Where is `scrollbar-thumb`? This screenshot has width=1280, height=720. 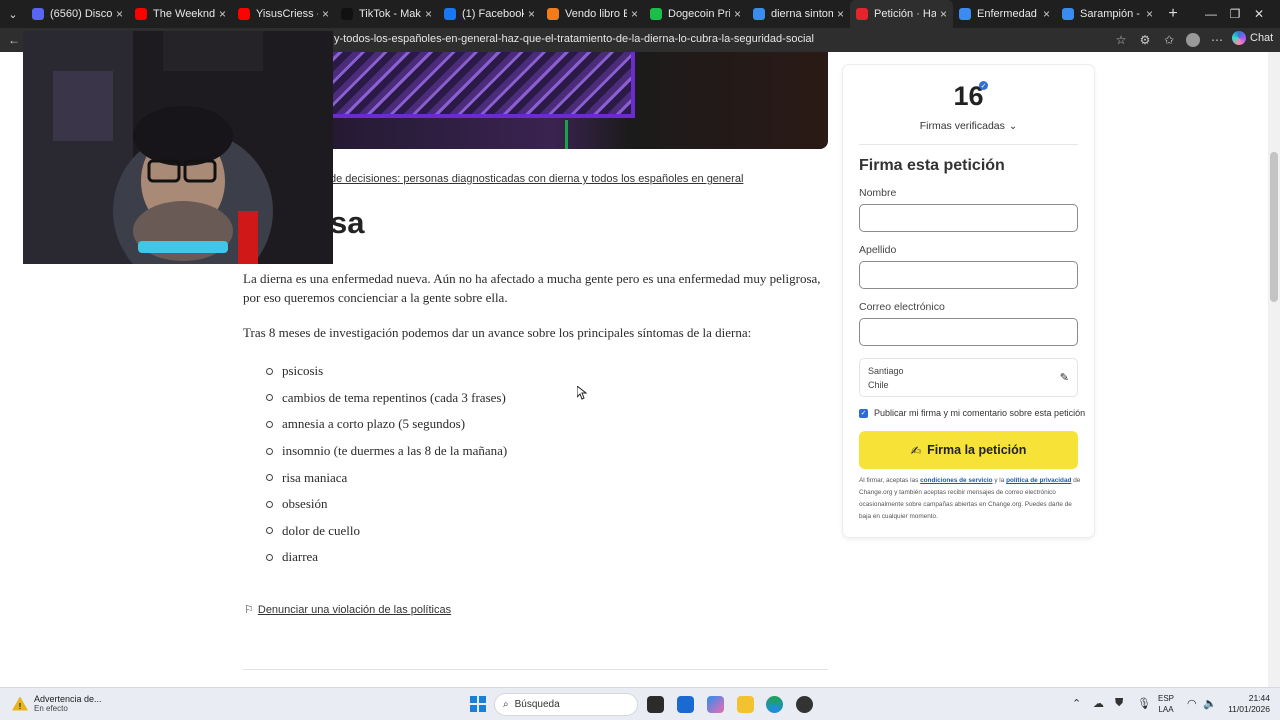 scrollbar-thumb is located at coordinates (1274, 227).